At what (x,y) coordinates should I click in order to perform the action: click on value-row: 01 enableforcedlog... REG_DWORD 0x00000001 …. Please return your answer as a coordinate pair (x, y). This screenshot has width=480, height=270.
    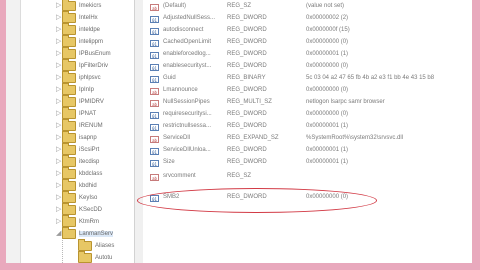
    Looking at the image, I should click on (307, 55).